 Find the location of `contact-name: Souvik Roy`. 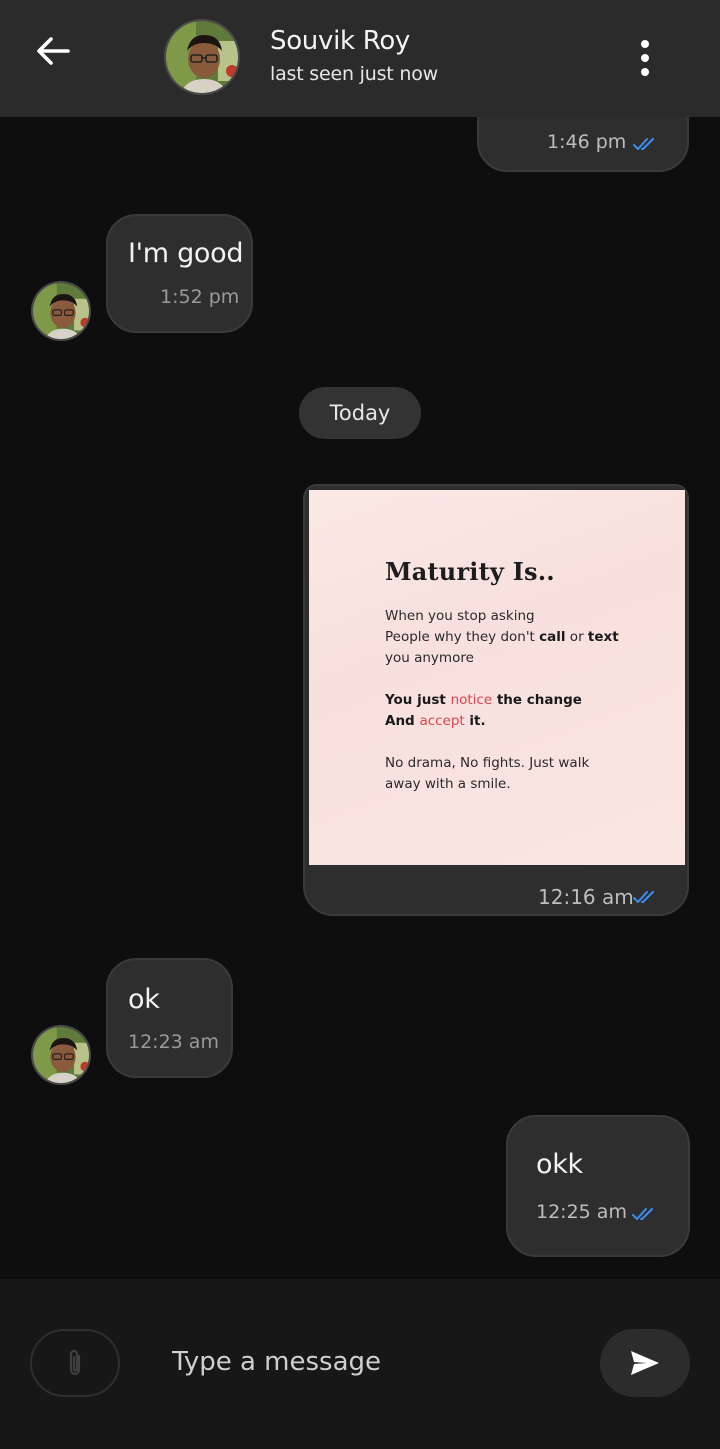

contact-name: Souvik Roy is located at coordinates (340, 41).